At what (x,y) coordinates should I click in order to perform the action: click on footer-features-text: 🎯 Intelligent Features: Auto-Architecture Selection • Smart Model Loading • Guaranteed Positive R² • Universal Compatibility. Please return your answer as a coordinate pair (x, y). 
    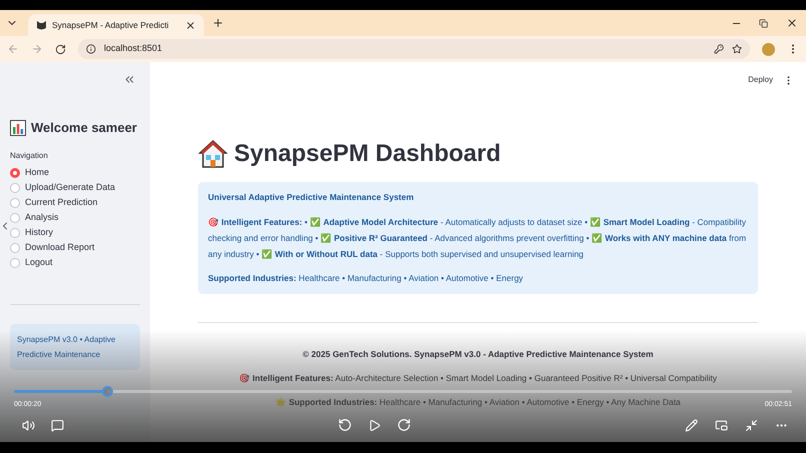
    Looking at the image, I should click on (478, 377).